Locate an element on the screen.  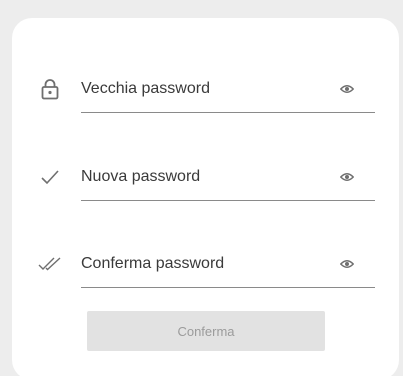
confirm-password-label: Conferma password is located at coordinates (153, 263).